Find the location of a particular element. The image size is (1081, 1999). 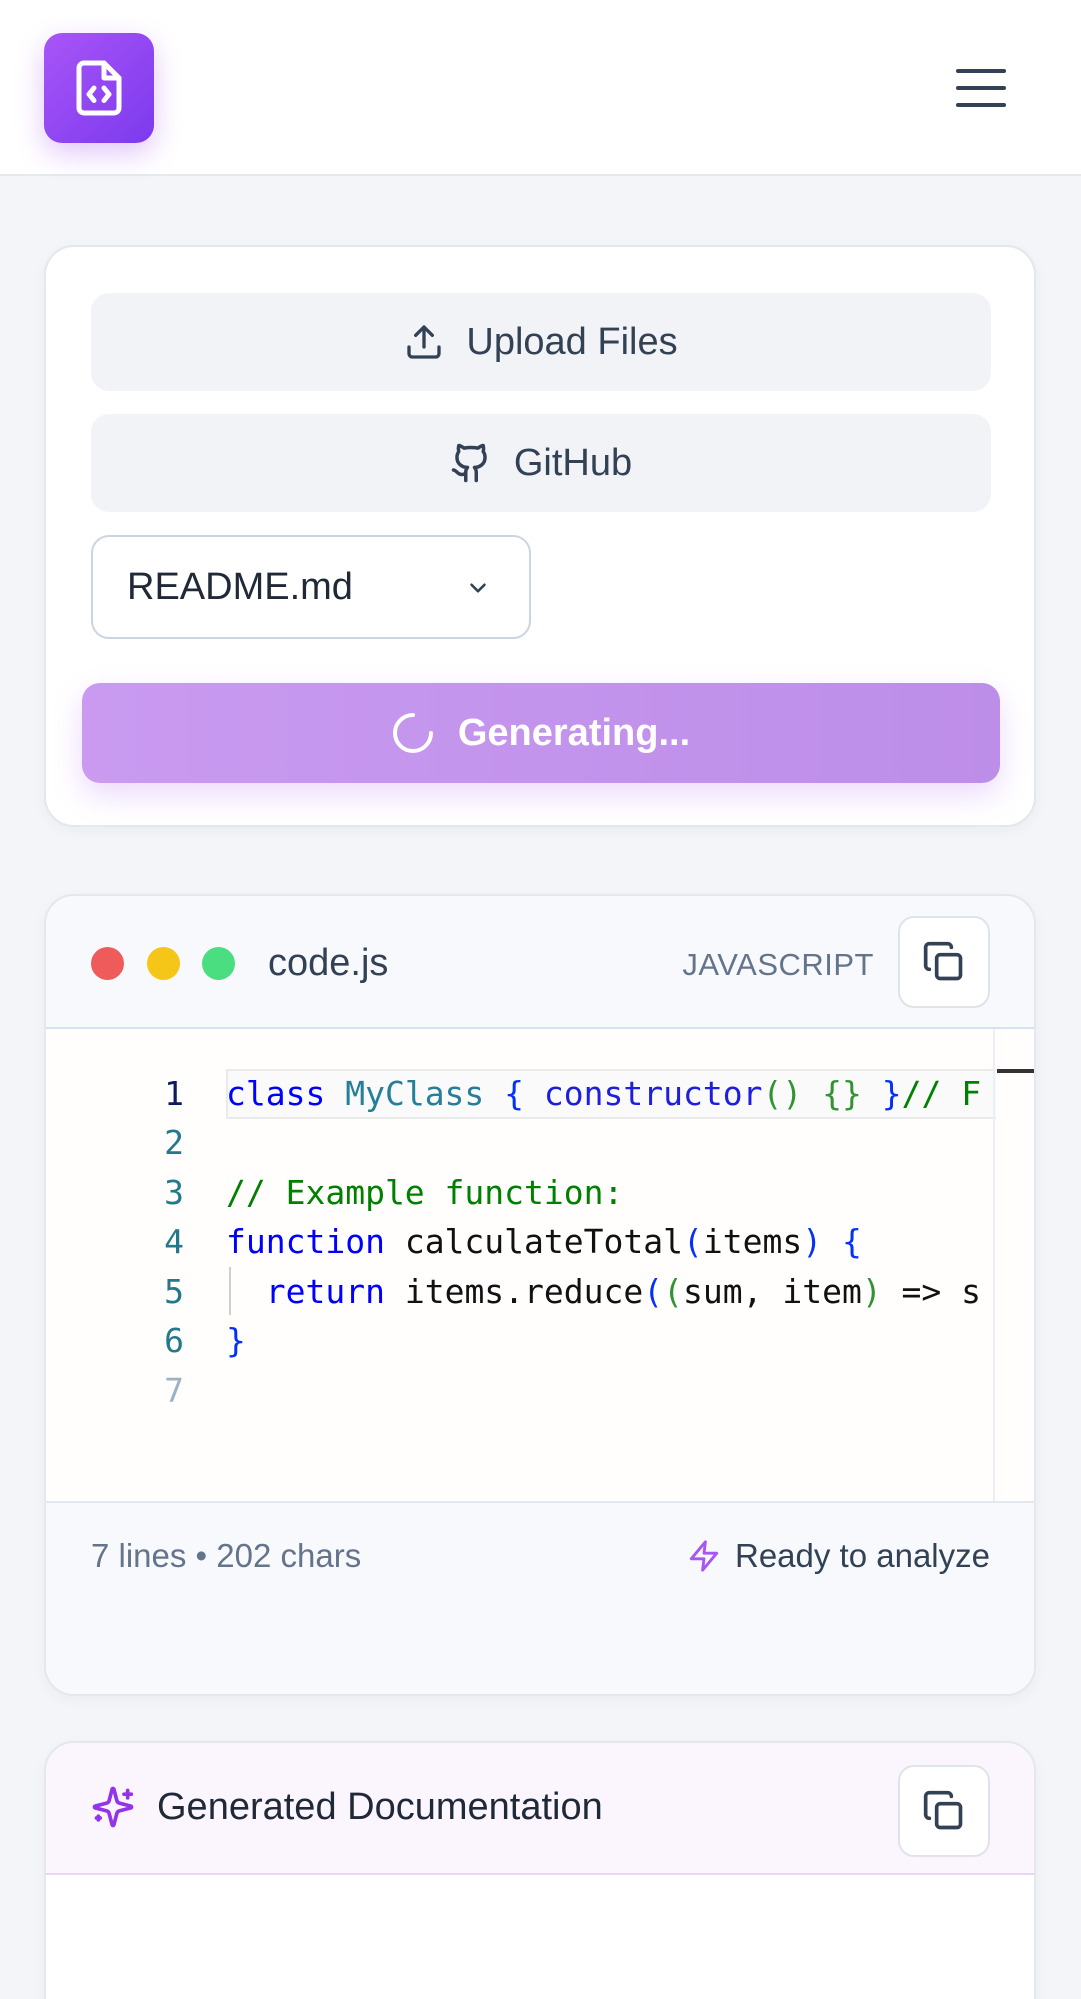

file-code-icon is located at coordinates (99, 88).